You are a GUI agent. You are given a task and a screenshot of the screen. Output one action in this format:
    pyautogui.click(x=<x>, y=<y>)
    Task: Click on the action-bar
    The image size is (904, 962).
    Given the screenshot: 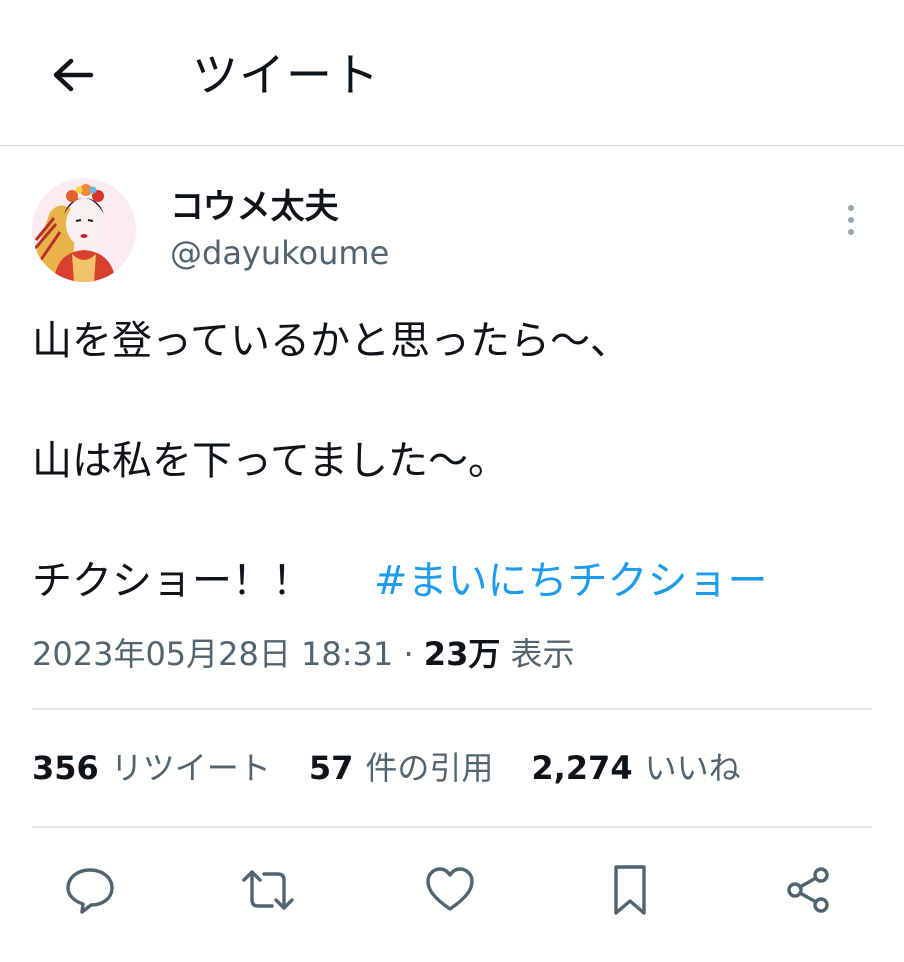 What is the action you would take?
    pyautogui.click(x=452, y=893)
    